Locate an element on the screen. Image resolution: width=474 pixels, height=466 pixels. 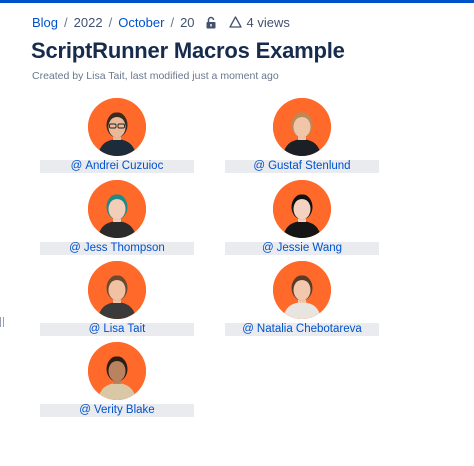
profile-card: @ Jess Thompson is located at coordinates (117, 219).